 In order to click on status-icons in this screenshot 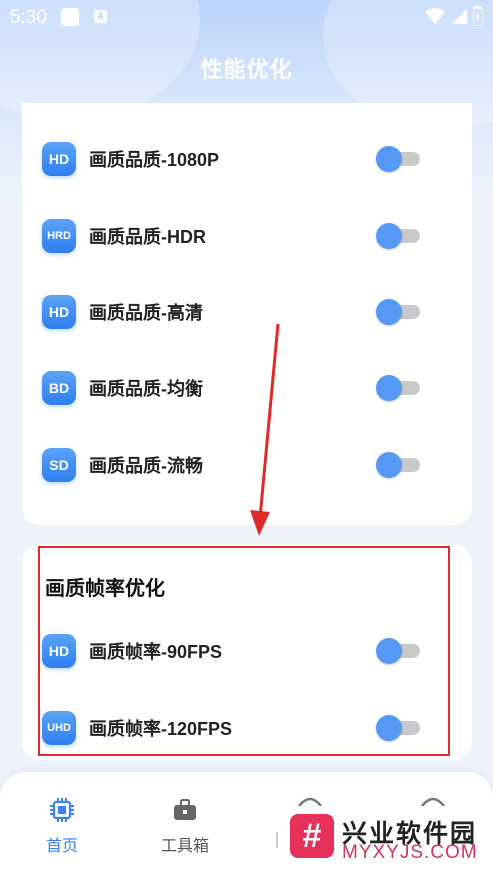, I will do `click(454, 16)`.